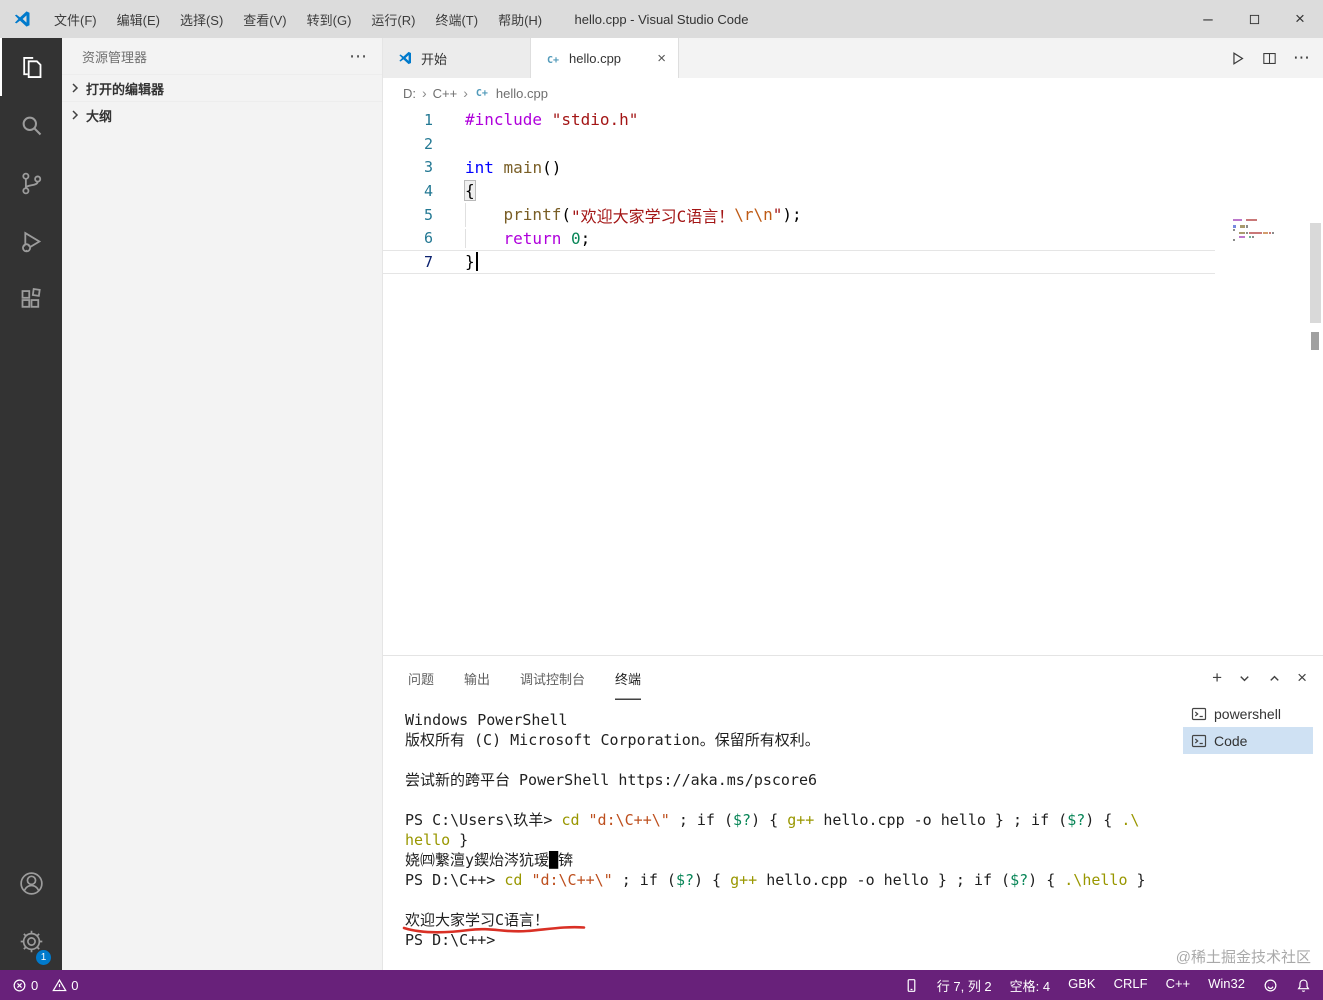 The width and height of the screenshot is (1323, 1000). What do you see at coordinates (552, 678) in the screenshot?
I see `panel-tab: 调试控制台` at bounding box center [552, 678].